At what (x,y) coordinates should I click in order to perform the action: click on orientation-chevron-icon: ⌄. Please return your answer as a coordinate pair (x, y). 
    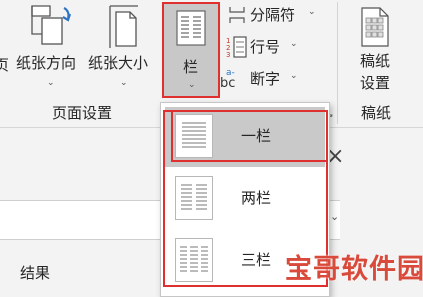
    Looking at the image, I should click on (51, 83).